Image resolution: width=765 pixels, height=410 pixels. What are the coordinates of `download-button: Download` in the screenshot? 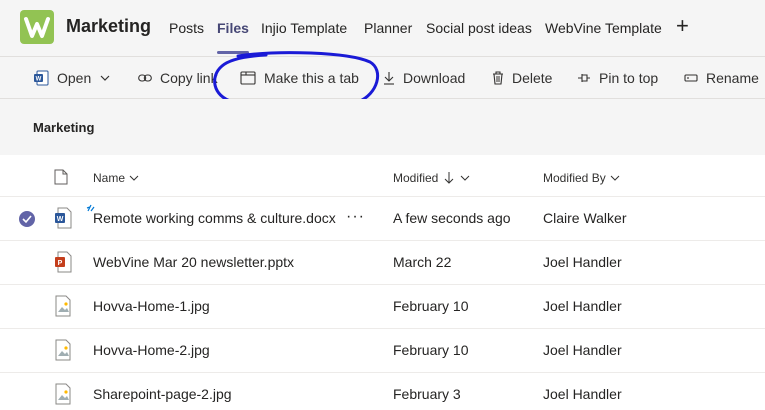 It's located at (424, 78).